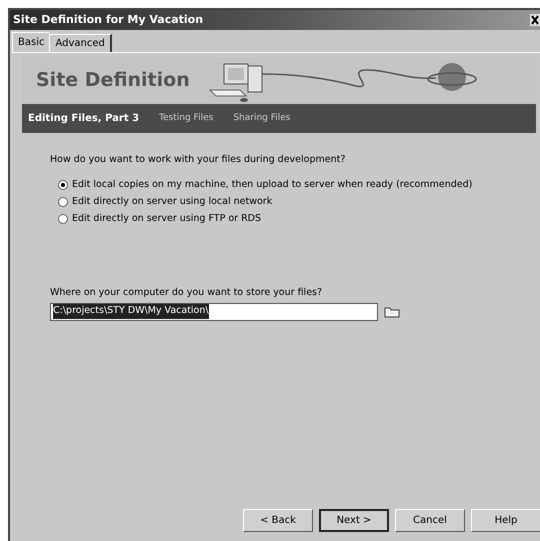 The height and width of the screenshot is (541, 540). I want to click on tab: Basic, so click(31, 42).